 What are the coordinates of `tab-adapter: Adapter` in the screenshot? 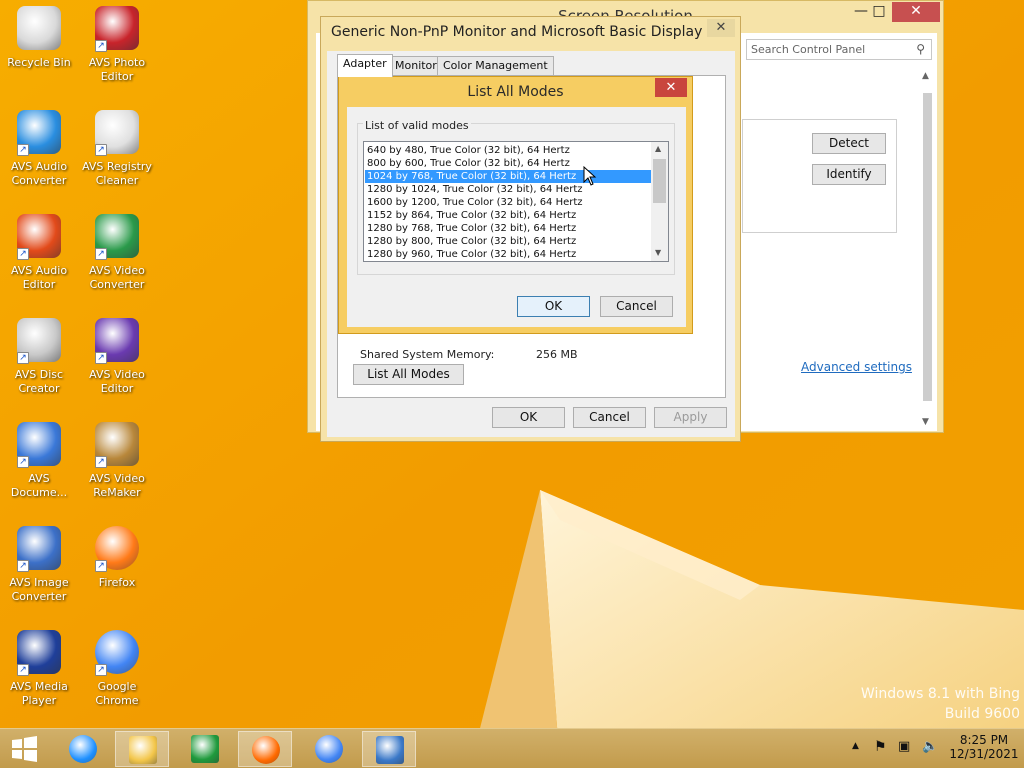 It's located at (365, 65).